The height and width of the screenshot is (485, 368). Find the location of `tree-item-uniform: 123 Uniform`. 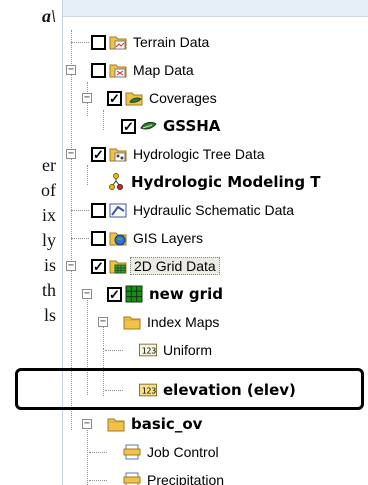

tree-item-uniform: 123 Uniform is located at coordinates (160, 350).